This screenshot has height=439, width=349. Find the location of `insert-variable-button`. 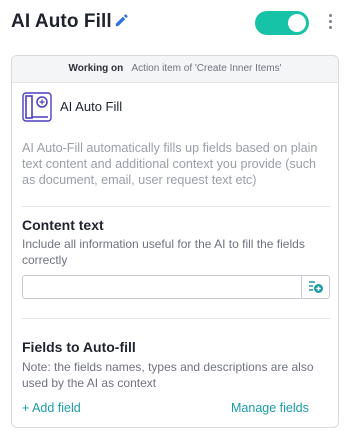

insert-variable-button is located at coordinates (315, 287).